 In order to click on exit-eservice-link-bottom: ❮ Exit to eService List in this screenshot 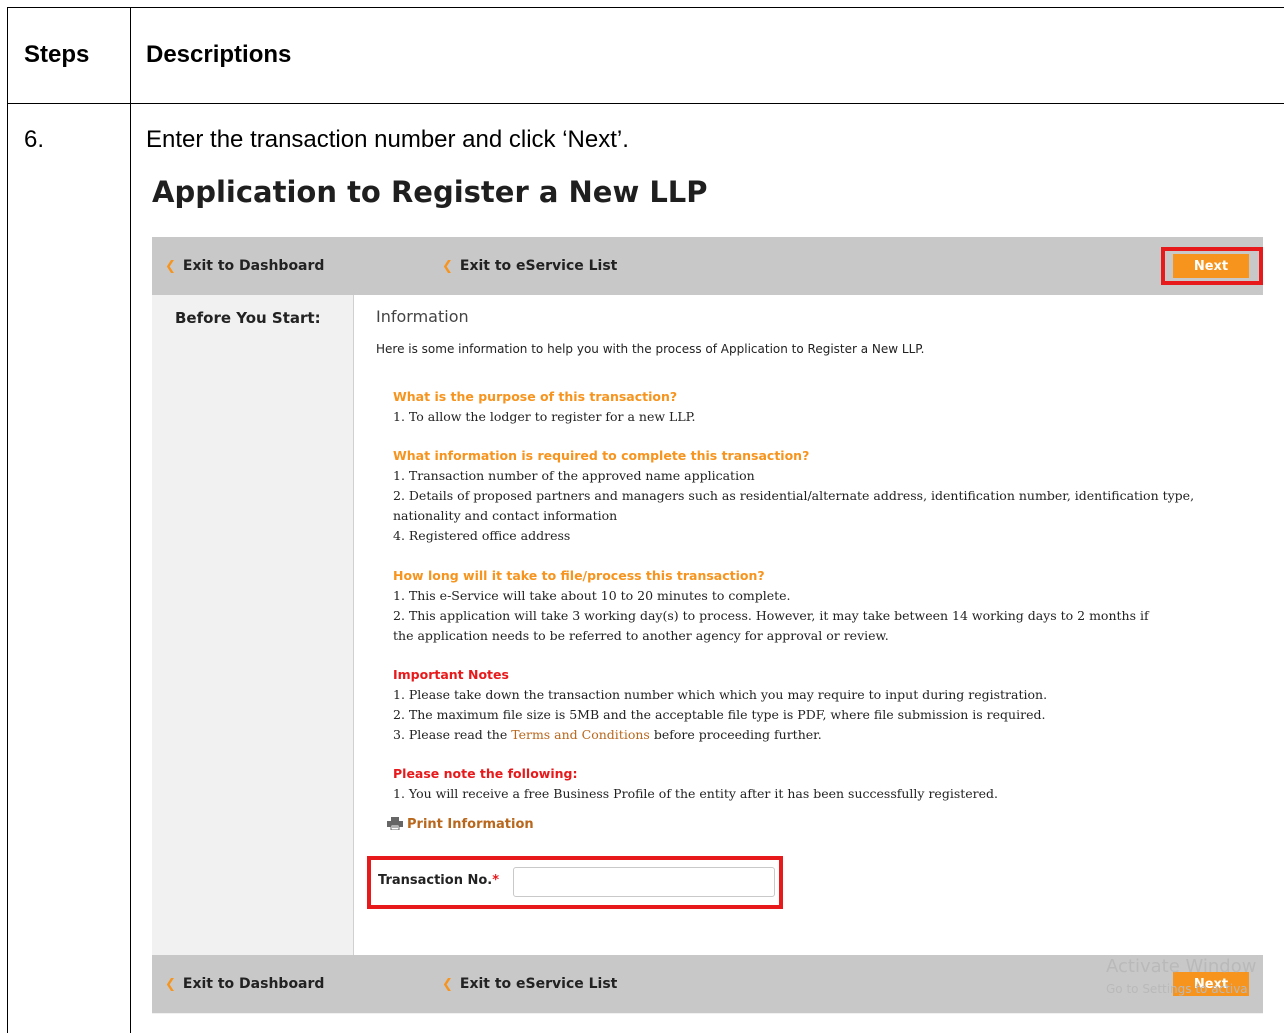, I will do `click(529, 984)`.